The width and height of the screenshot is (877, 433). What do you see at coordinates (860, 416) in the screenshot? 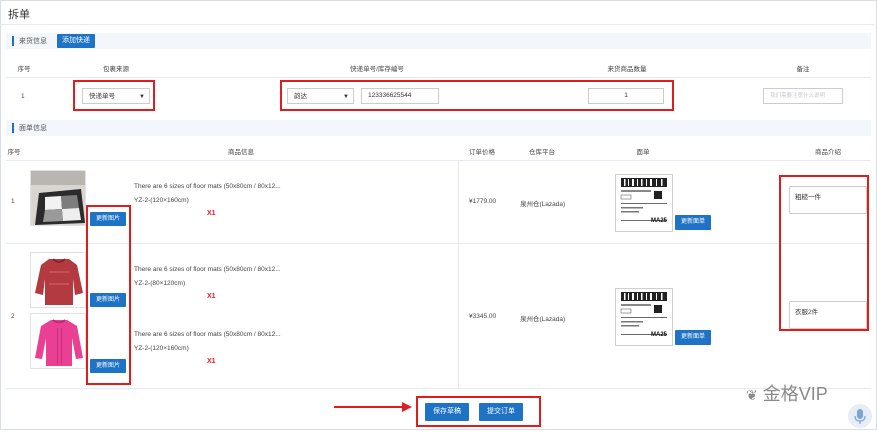
I see `microphone-icon` at bounding box center [860, 416].